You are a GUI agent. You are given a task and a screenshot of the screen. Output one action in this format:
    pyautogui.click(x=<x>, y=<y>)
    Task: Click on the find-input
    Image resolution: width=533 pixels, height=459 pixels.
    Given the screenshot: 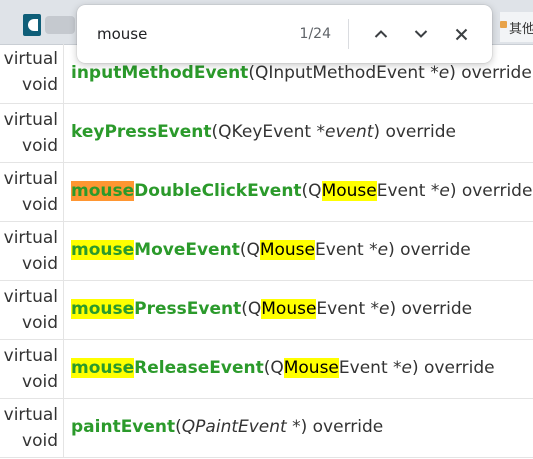 What is the action you would take?
    pyautogui.click(x=192, y=34)
    